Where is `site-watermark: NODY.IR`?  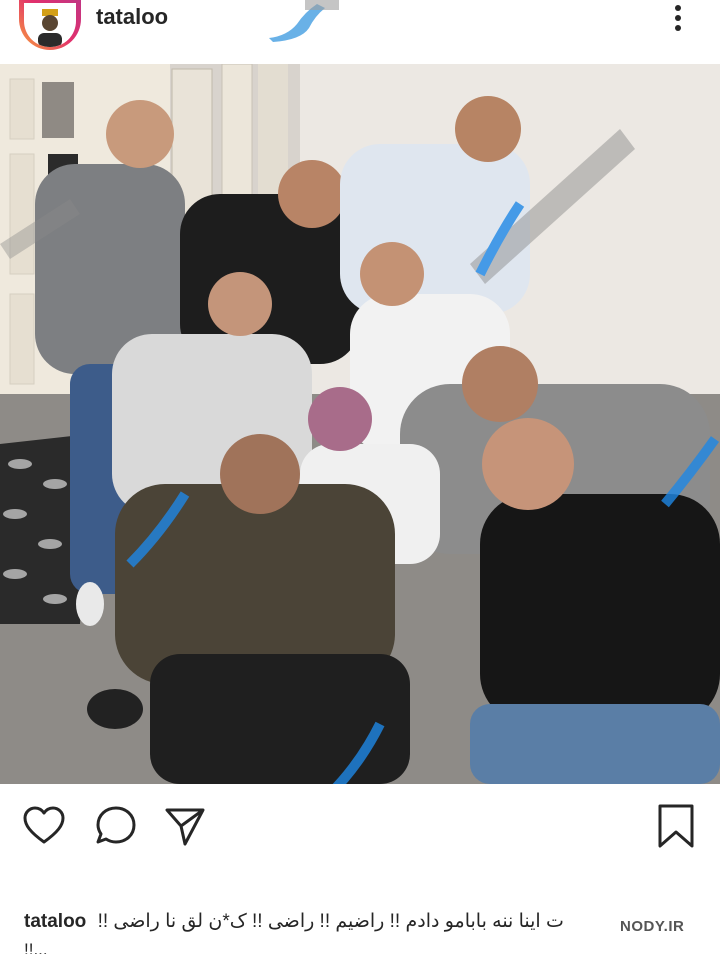 site-watermark: NODY.IR is located at coordinates (652, 926).